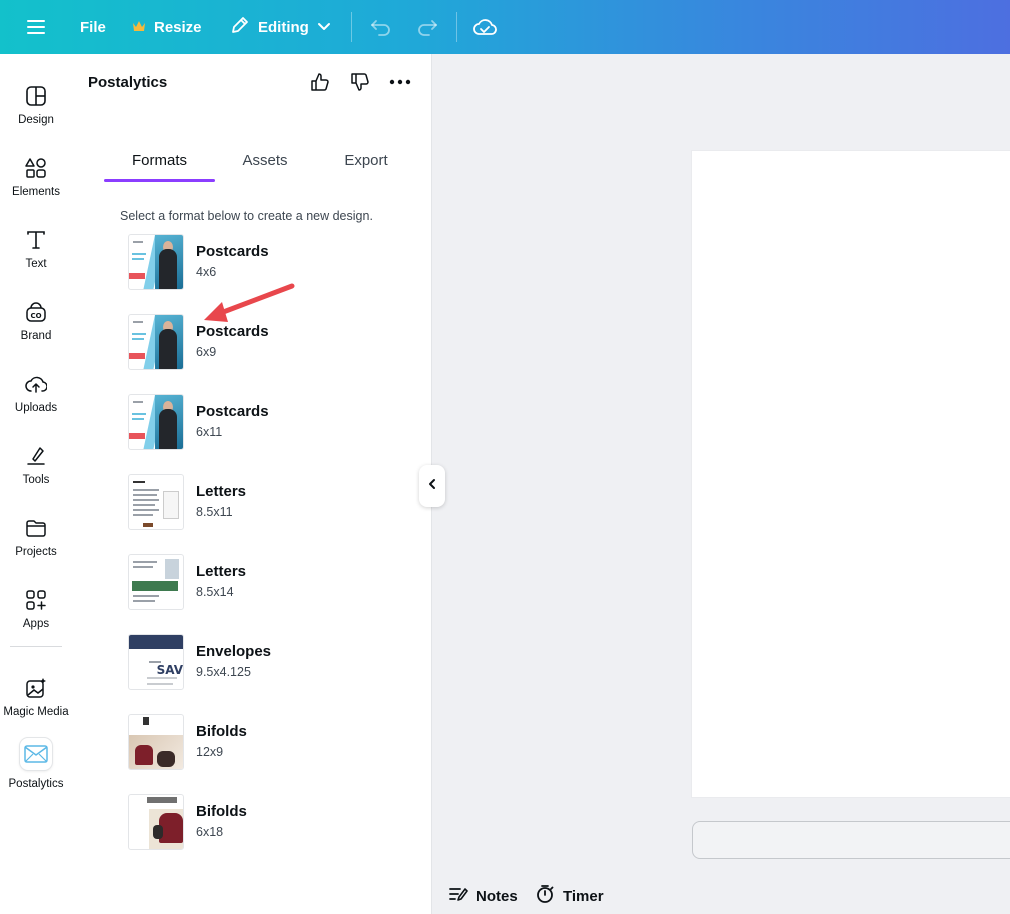 The height and width of the screenshot is (914, 1010). What do you see at coordinates (35, 316) in the screenshot?
I see `svg-text: CO` at bounding box center [35, 316].